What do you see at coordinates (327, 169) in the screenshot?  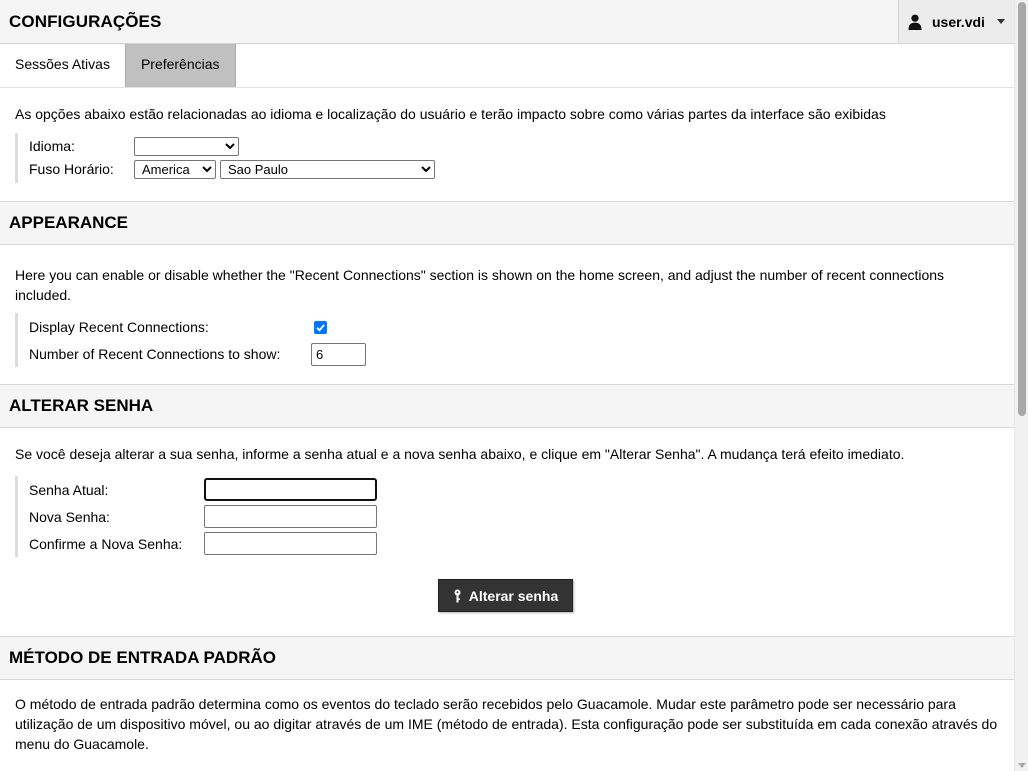 I see `timezone-city-select: Sao Paulo` at bounding box center [327, 169].